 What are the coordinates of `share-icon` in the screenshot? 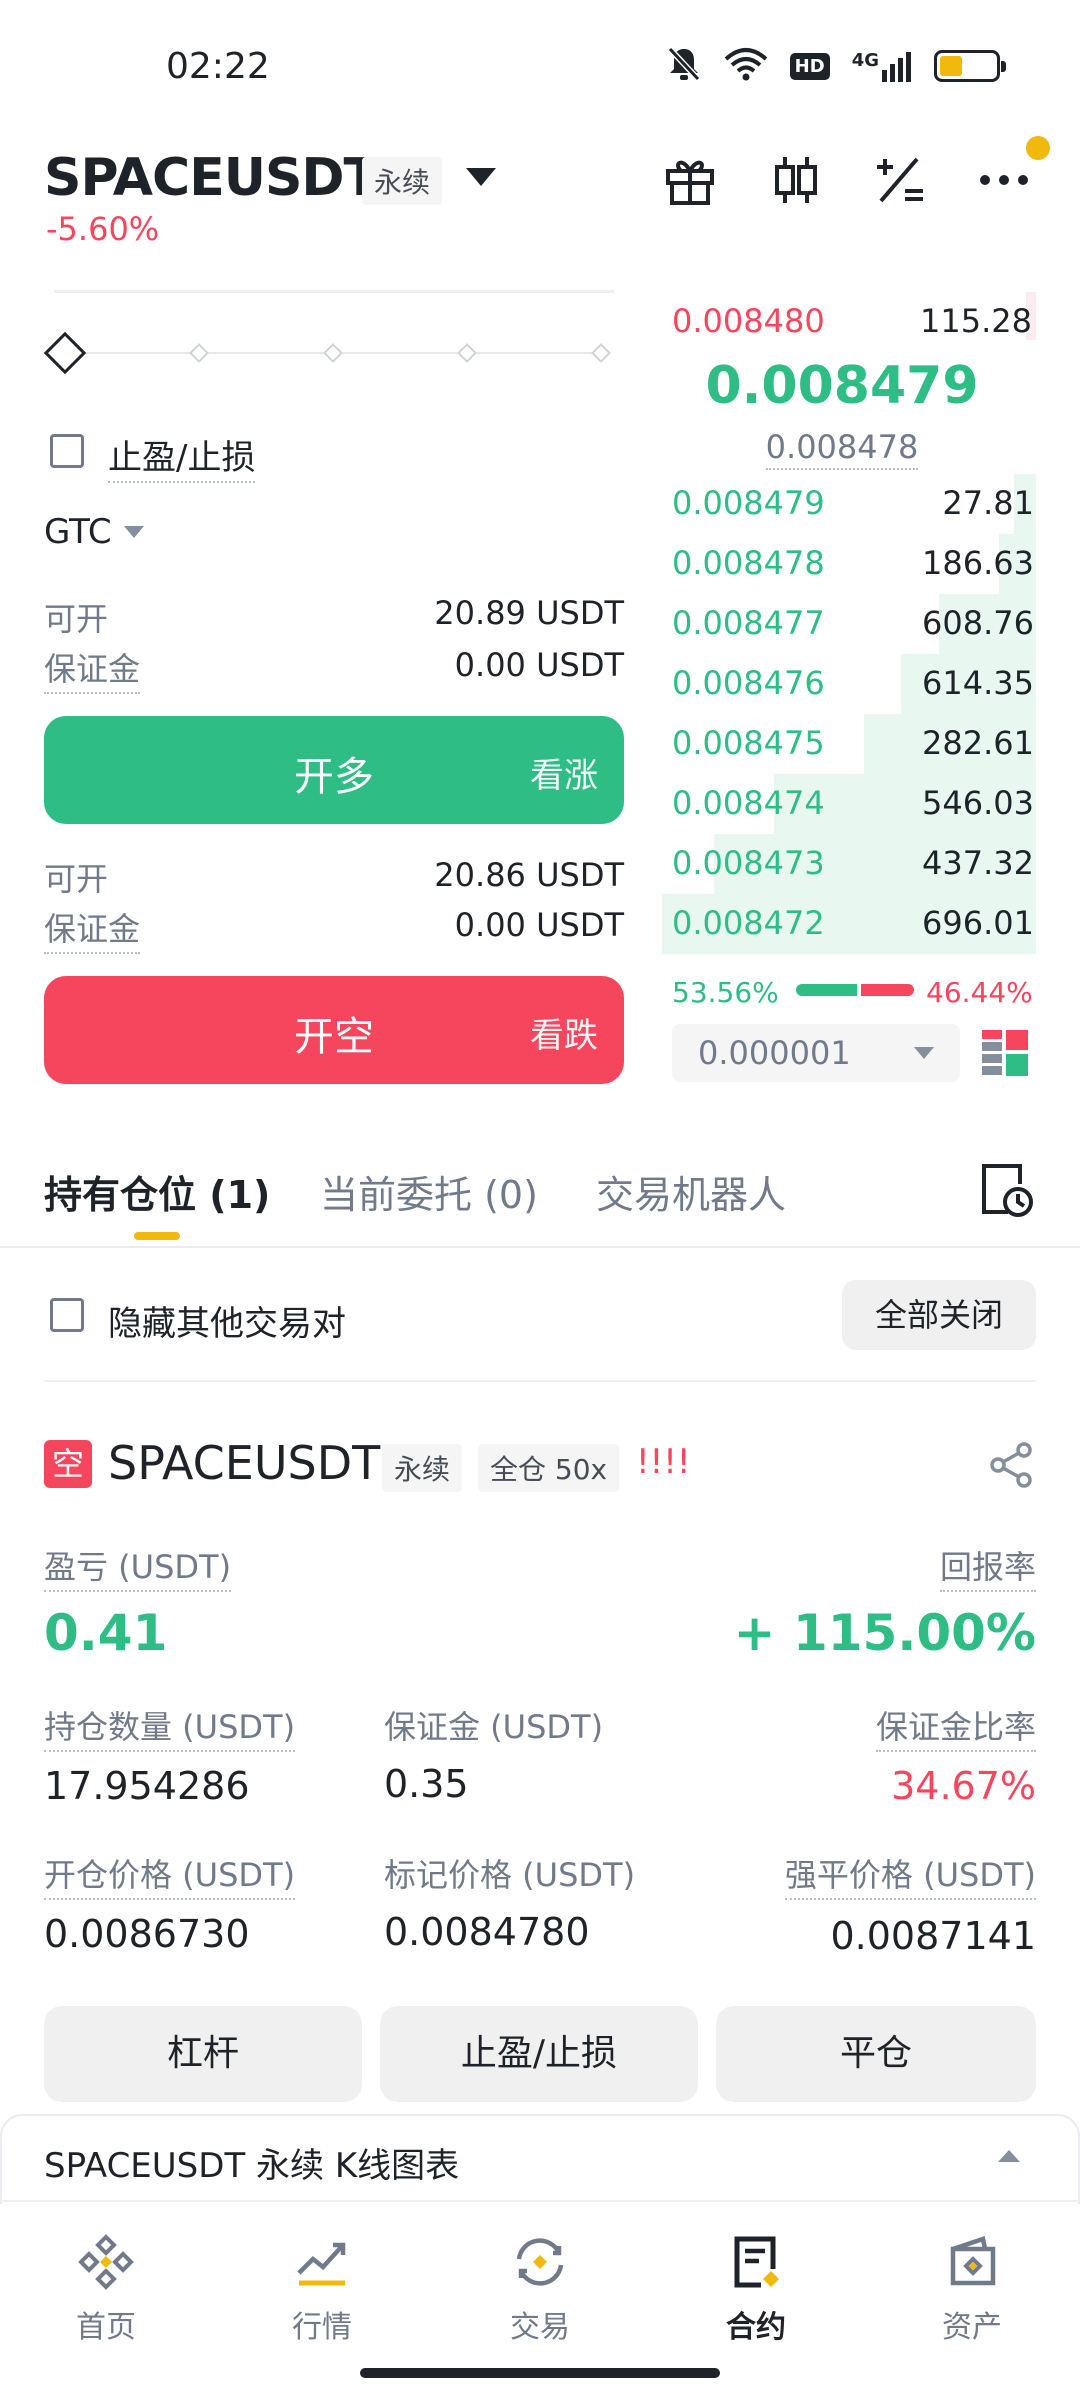 It's located at (1011, 1465).